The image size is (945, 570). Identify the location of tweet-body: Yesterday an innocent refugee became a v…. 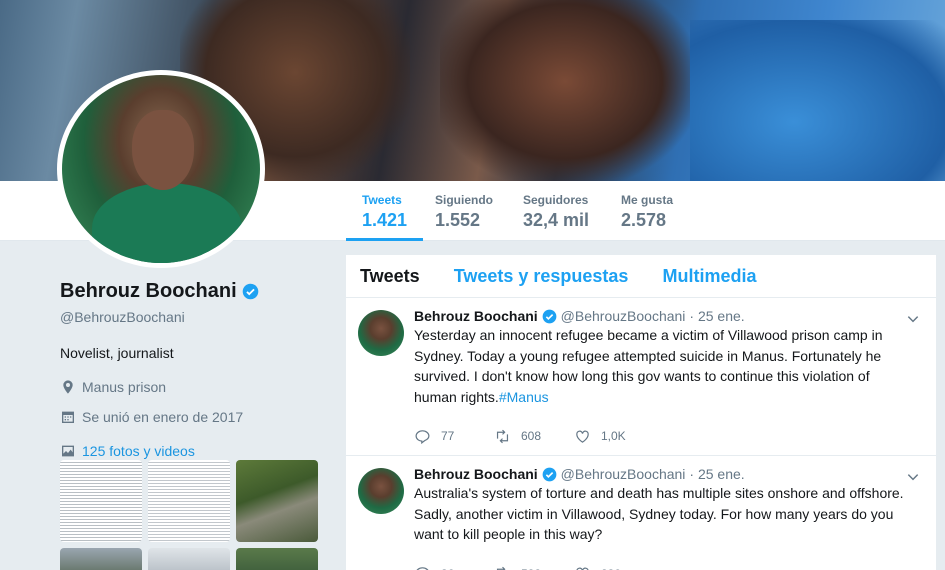
(648, 366).